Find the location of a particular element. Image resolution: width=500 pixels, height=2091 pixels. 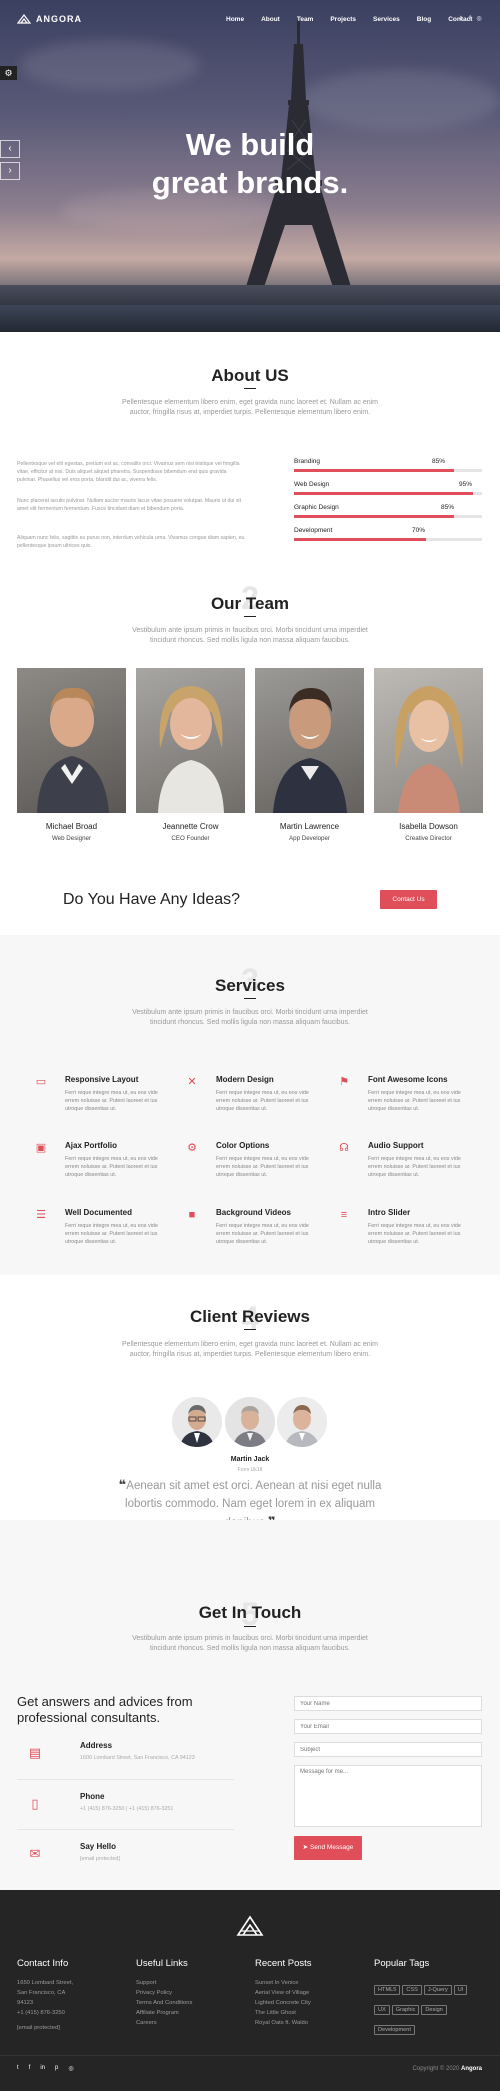

nav-item-services: Services is located at coordinates (386, 19).